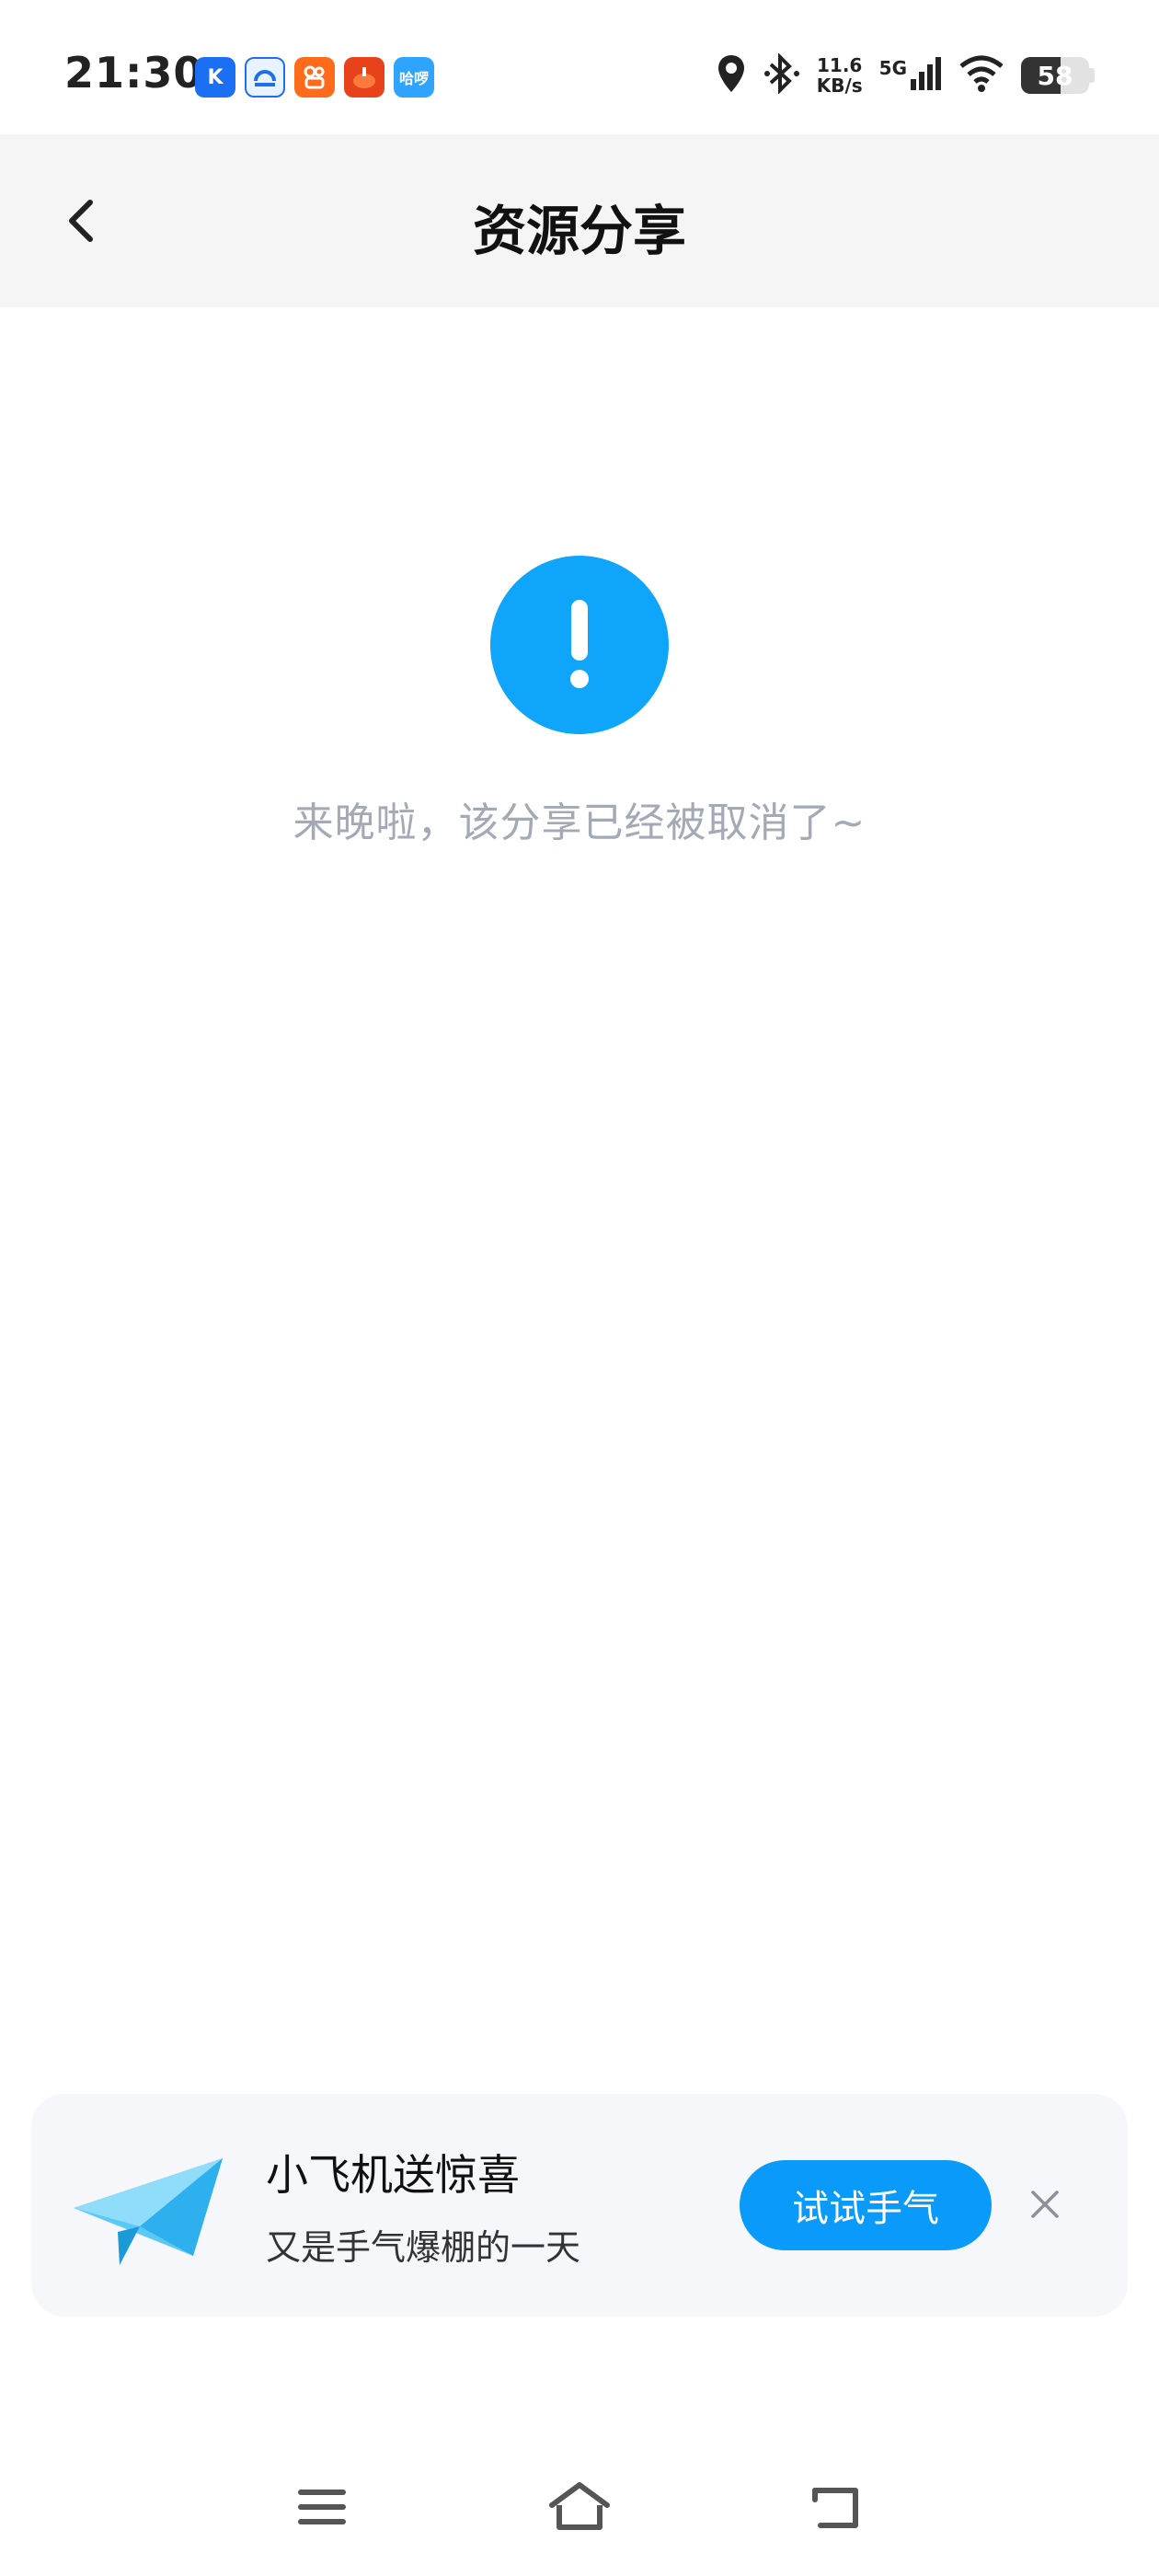 The height and width of the screenshot is (2576, 1159). I want to click on bluetooth-icon, so click(781, 75).